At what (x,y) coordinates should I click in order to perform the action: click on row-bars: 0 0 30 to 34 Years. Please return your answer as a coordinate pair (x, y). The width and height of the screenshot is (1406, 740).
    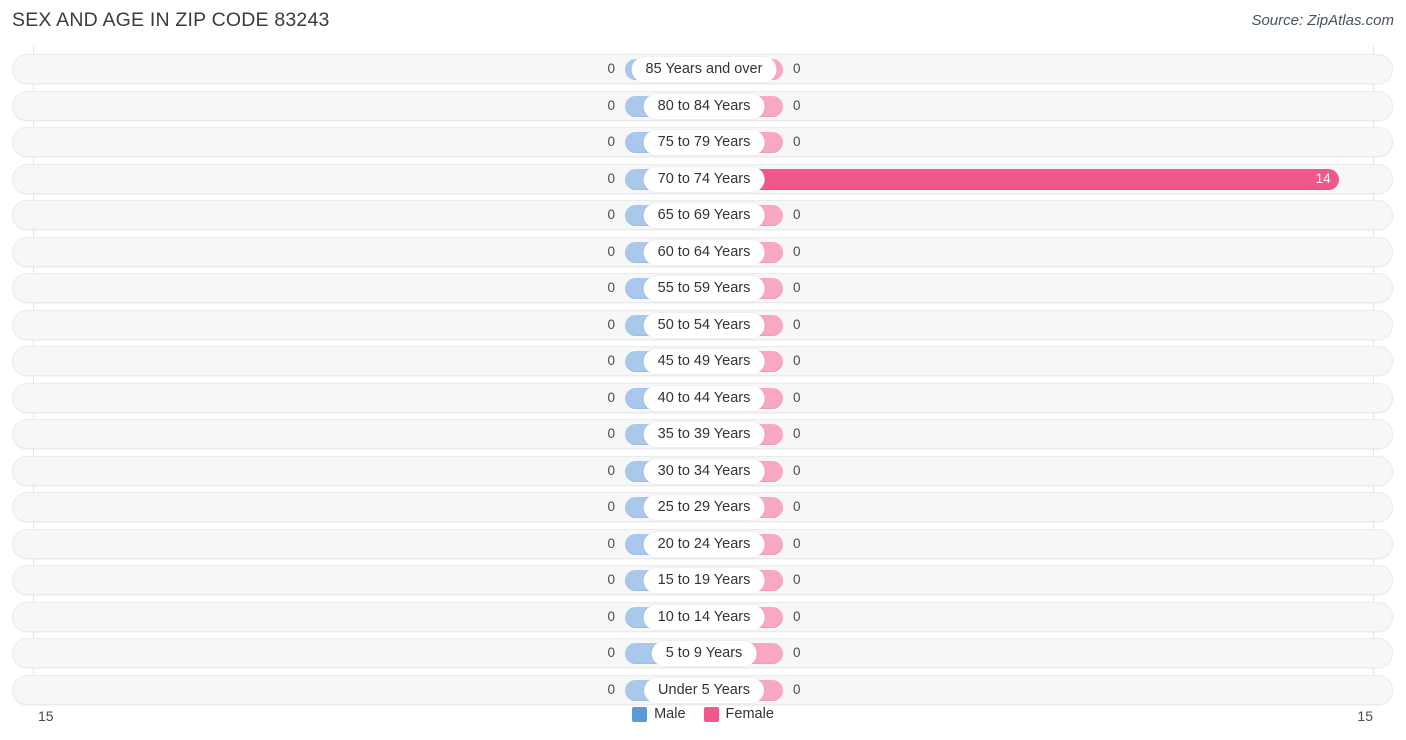
    Looking at the image, I should click on (703, 471).